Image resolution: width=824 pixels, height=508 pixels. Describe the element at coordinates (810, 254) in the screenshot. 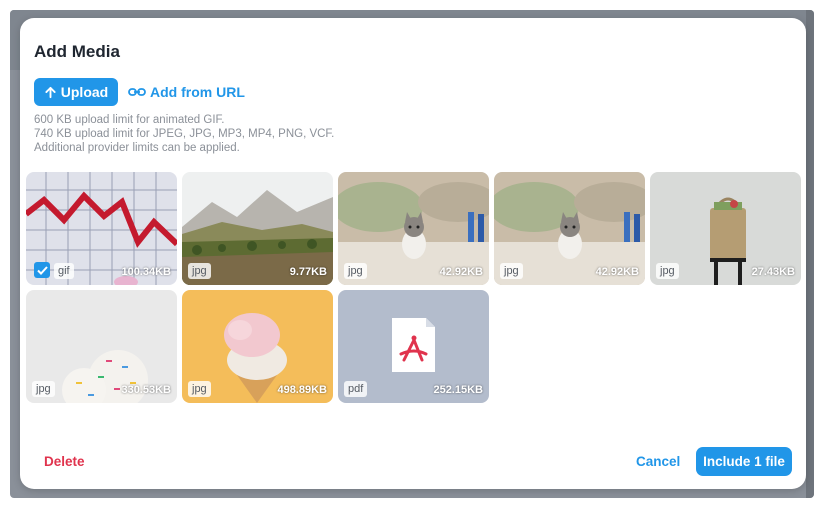

I see `backdrop-scrollbar` at that location.